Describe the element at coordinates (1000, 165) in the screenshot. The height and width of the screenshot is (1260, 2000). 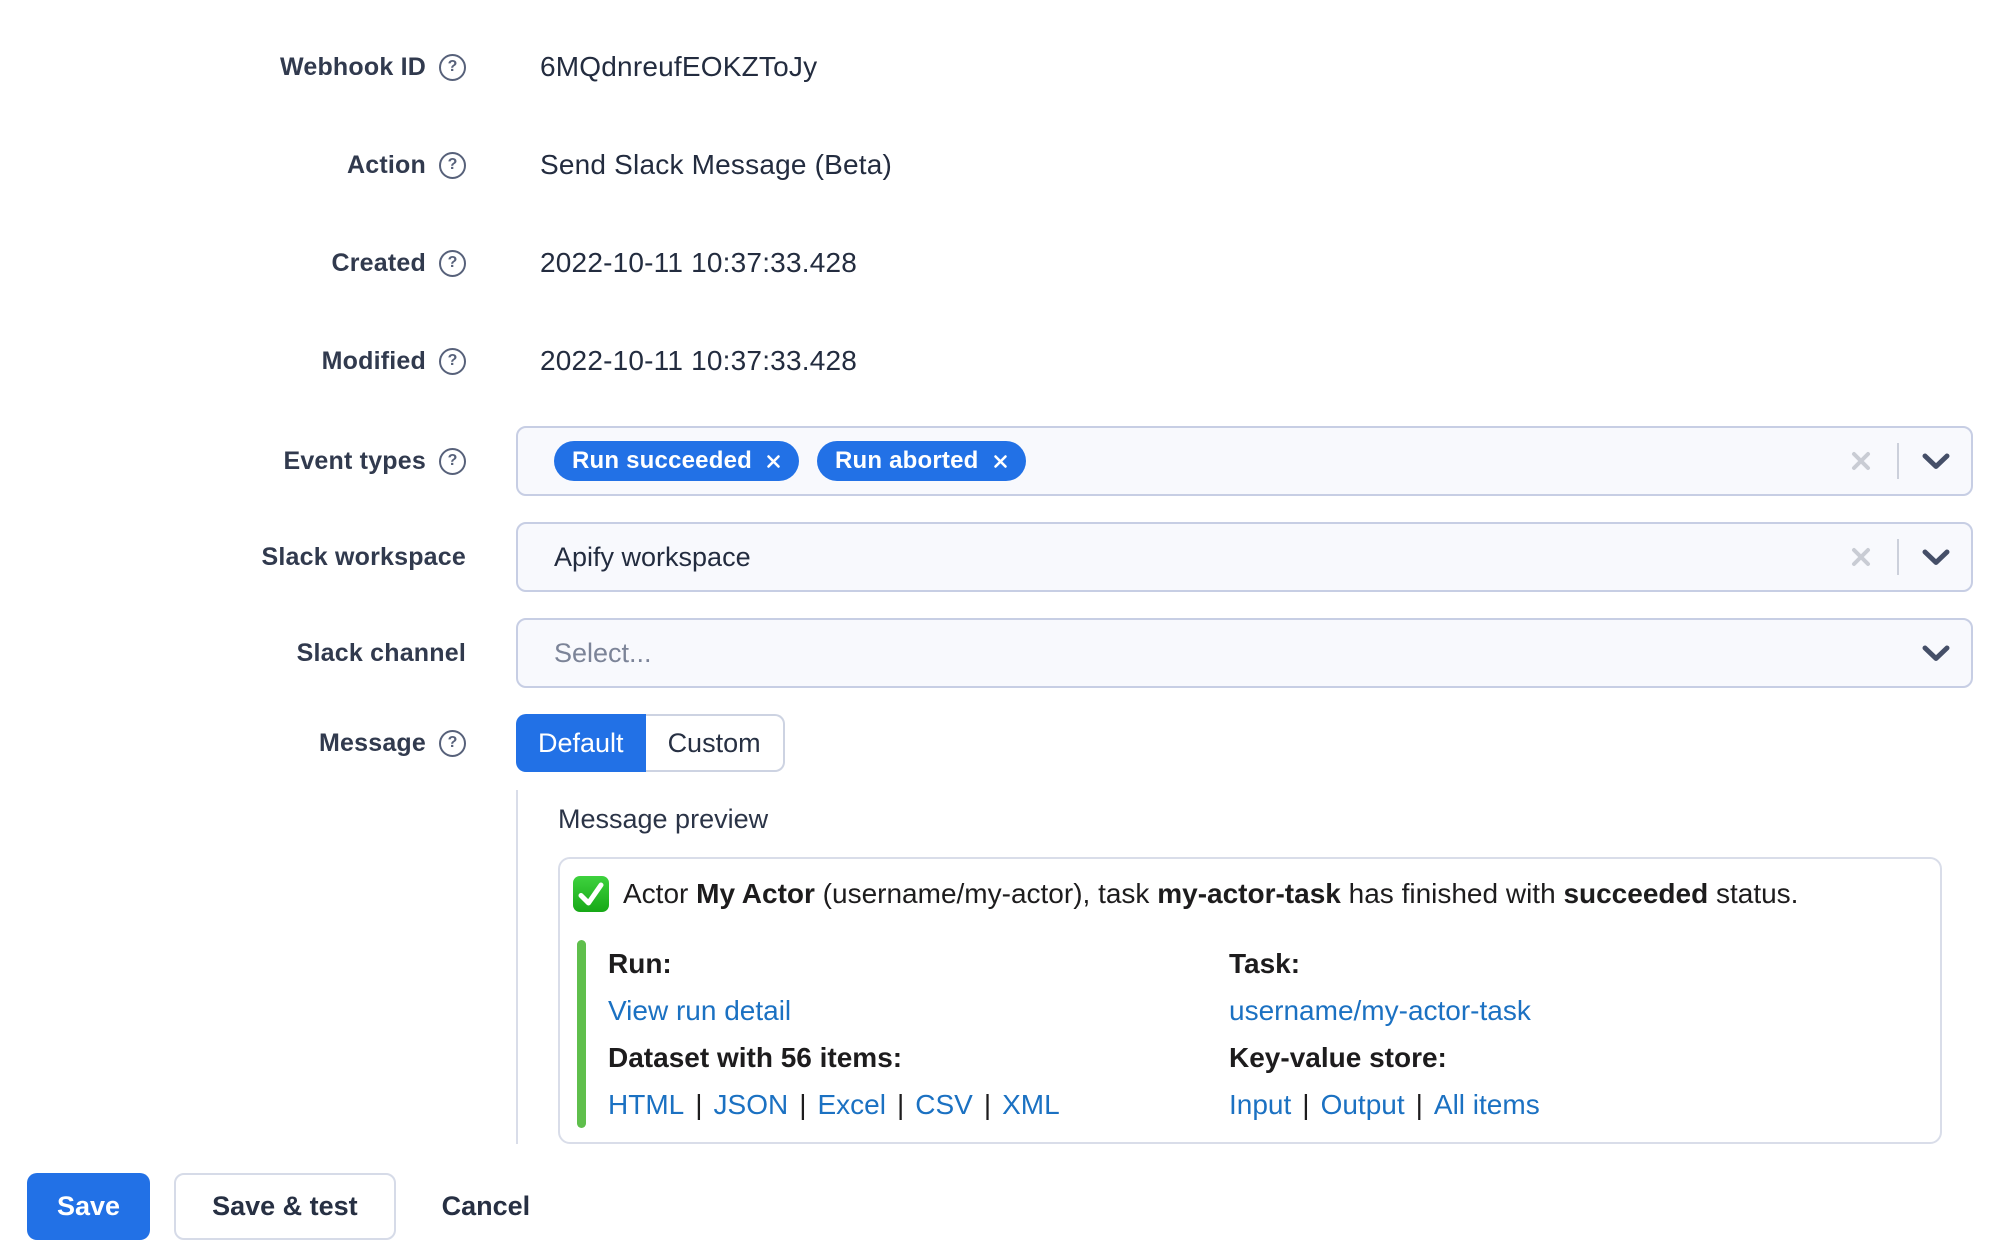
I see `action-row: Action ? Send Slack Message (Beta)` at that location.